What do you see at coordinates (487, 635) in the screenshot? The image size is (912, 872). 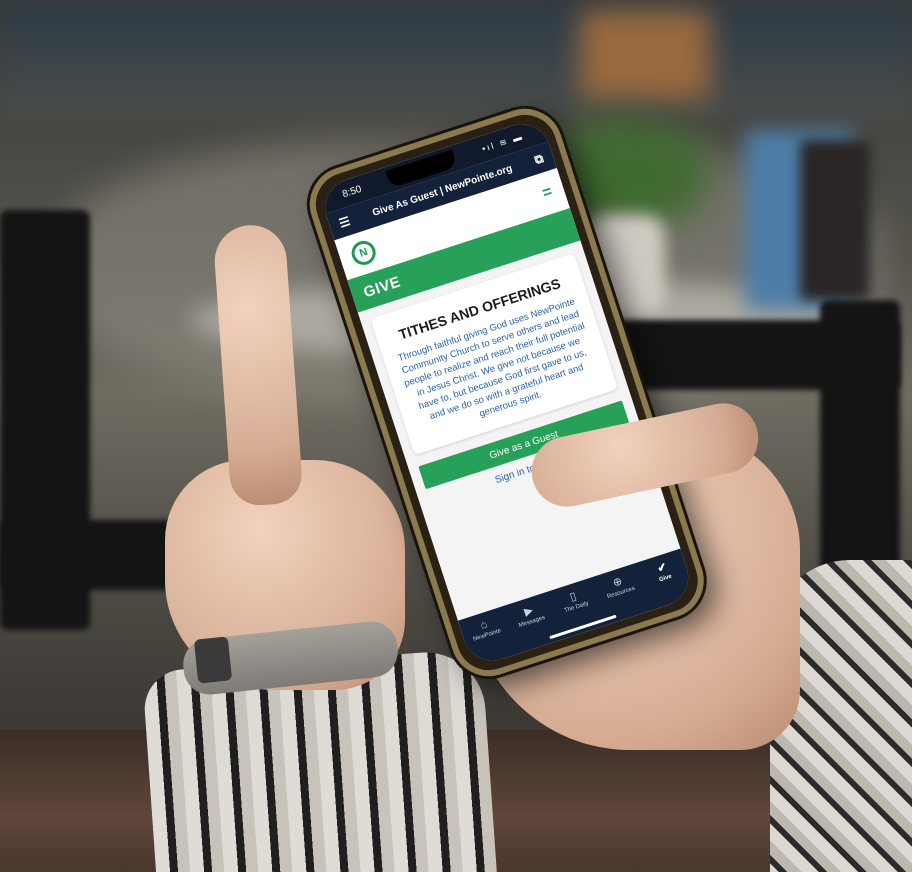 I see `tab-label: NewPointe` at bounding box center [487, 635].